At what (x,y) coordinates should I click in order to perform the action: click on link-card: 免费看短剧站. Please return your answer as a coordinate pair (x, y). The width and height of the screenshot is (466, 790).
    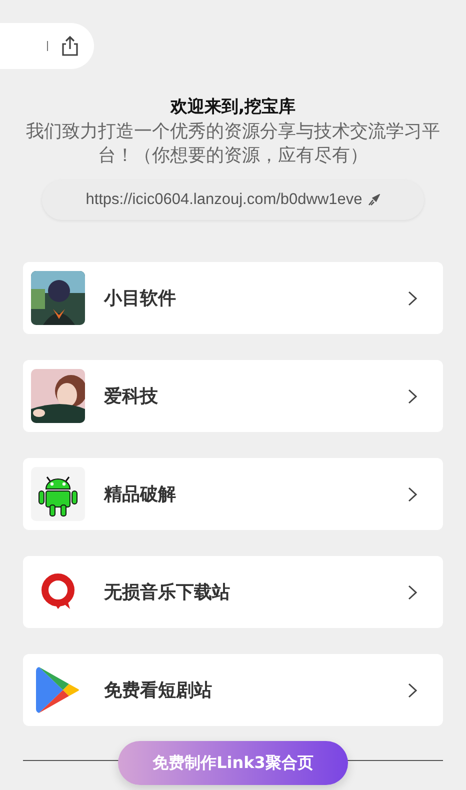
    Looking at the image, I should click on (233, 690).